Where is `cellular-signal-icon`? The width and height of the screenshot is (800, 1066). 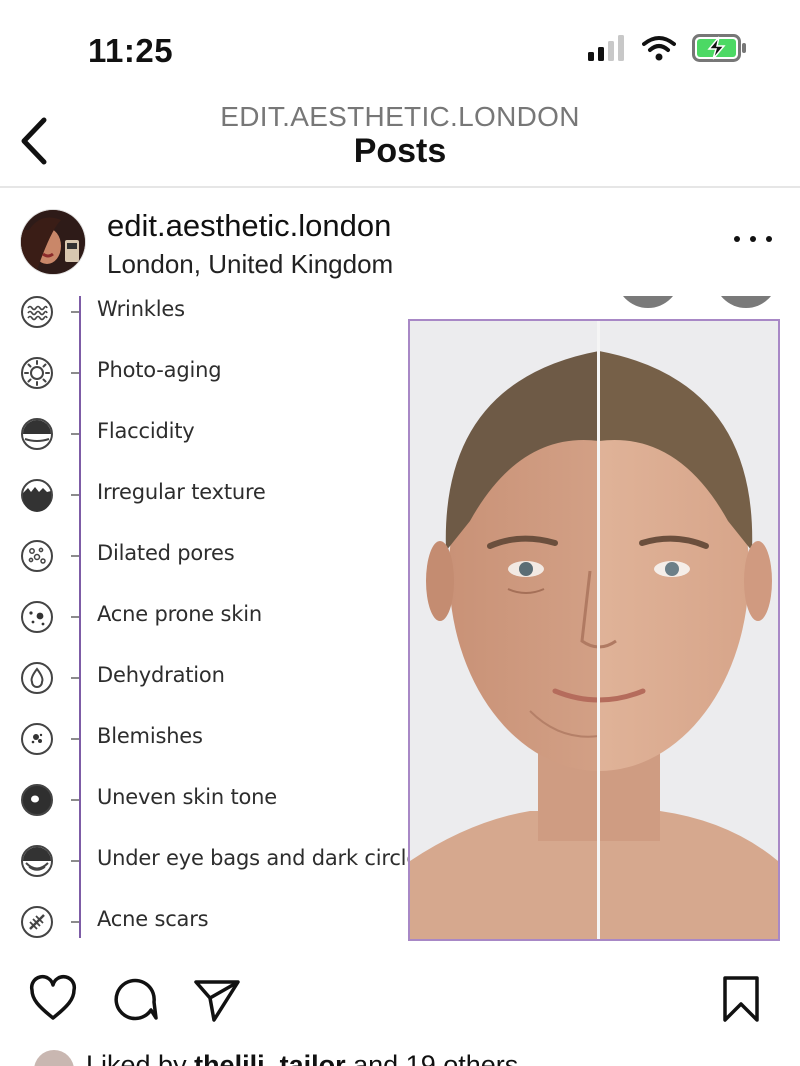
cellular-signal-icon is located at coordinates (606, 48).